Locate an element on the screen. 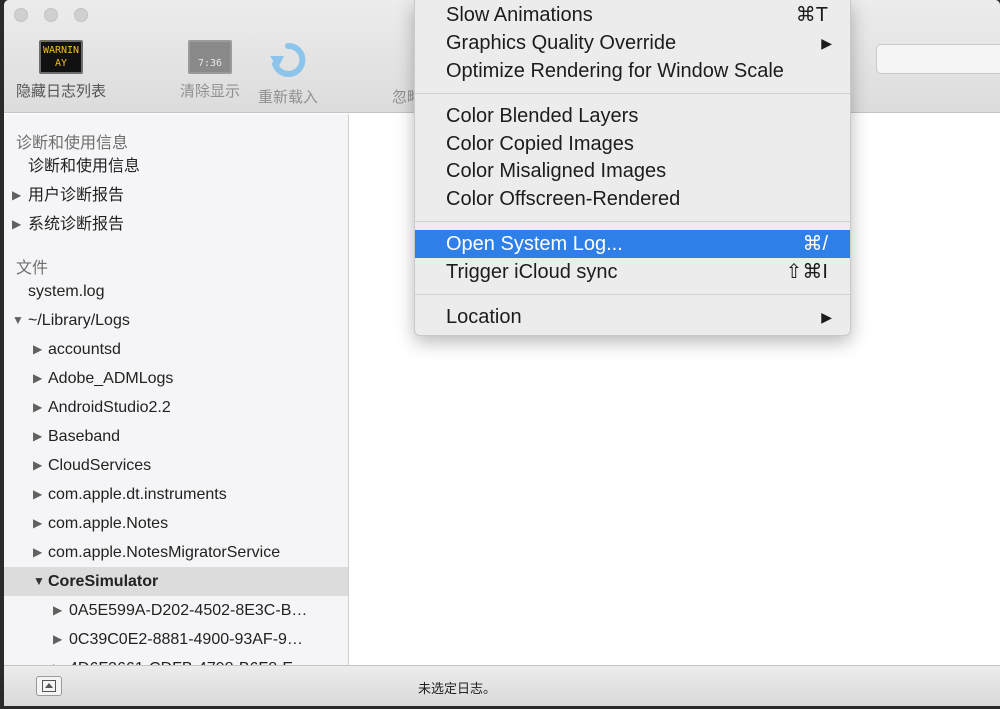 Image resolution: width=1000 pixels, height=709 pixels. status-text: 未选定日志。 is located at coordinates (457, 688).